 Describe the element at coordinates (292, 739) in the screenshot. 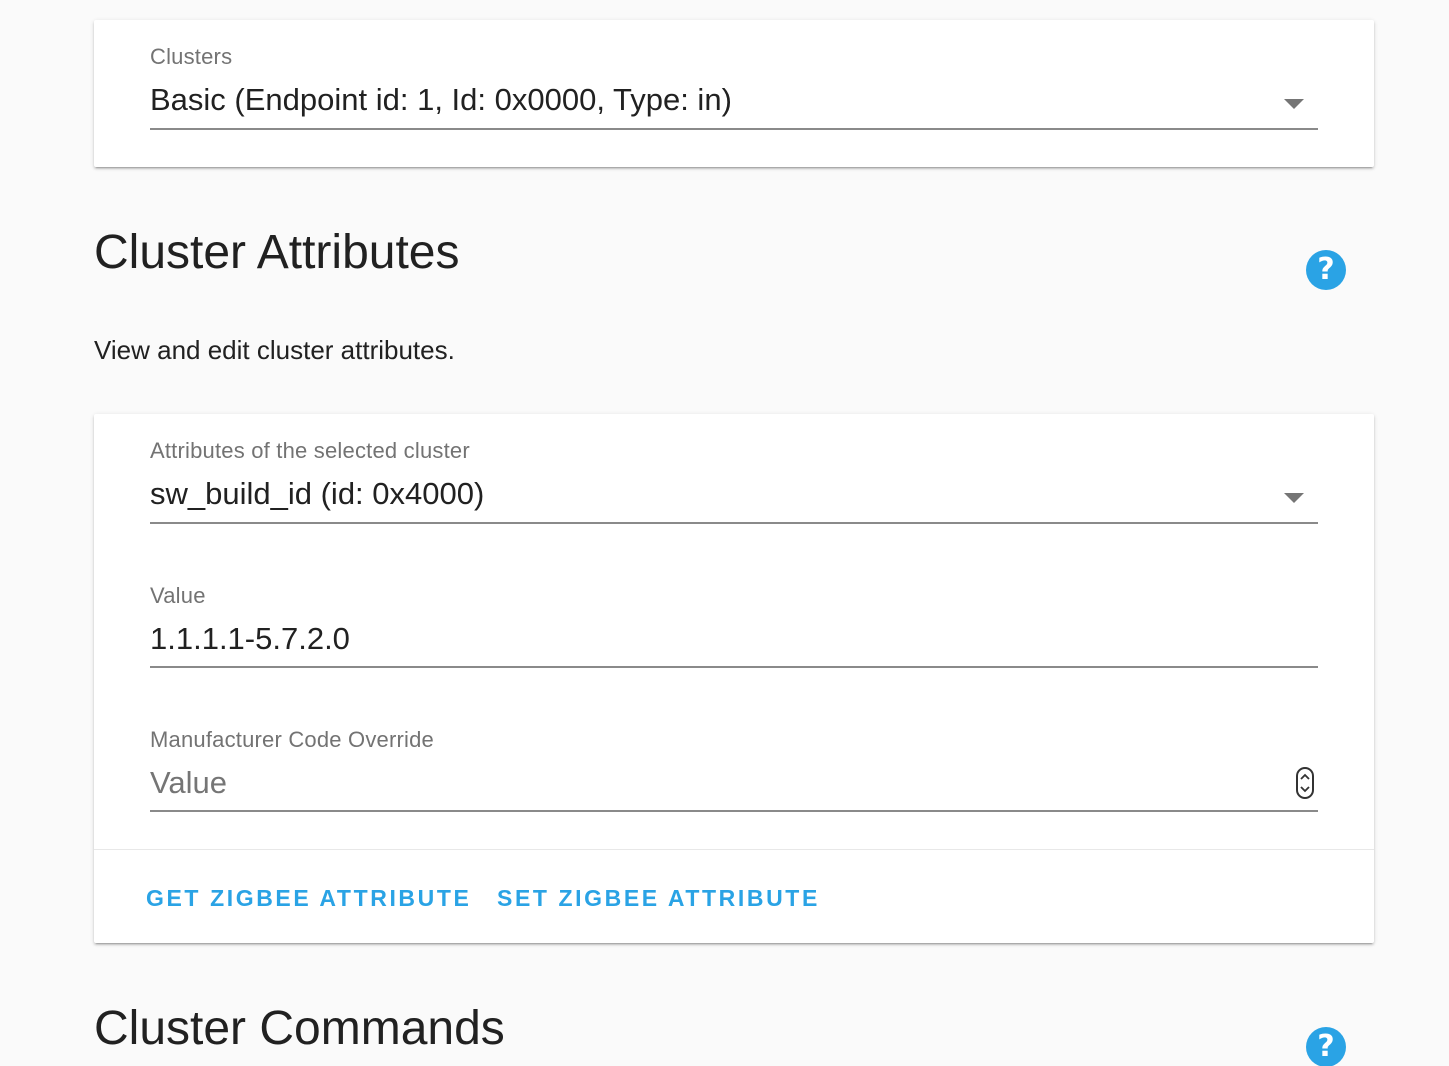

I see `manufacturer-code-label: Manufacturer Code Override` at that location.